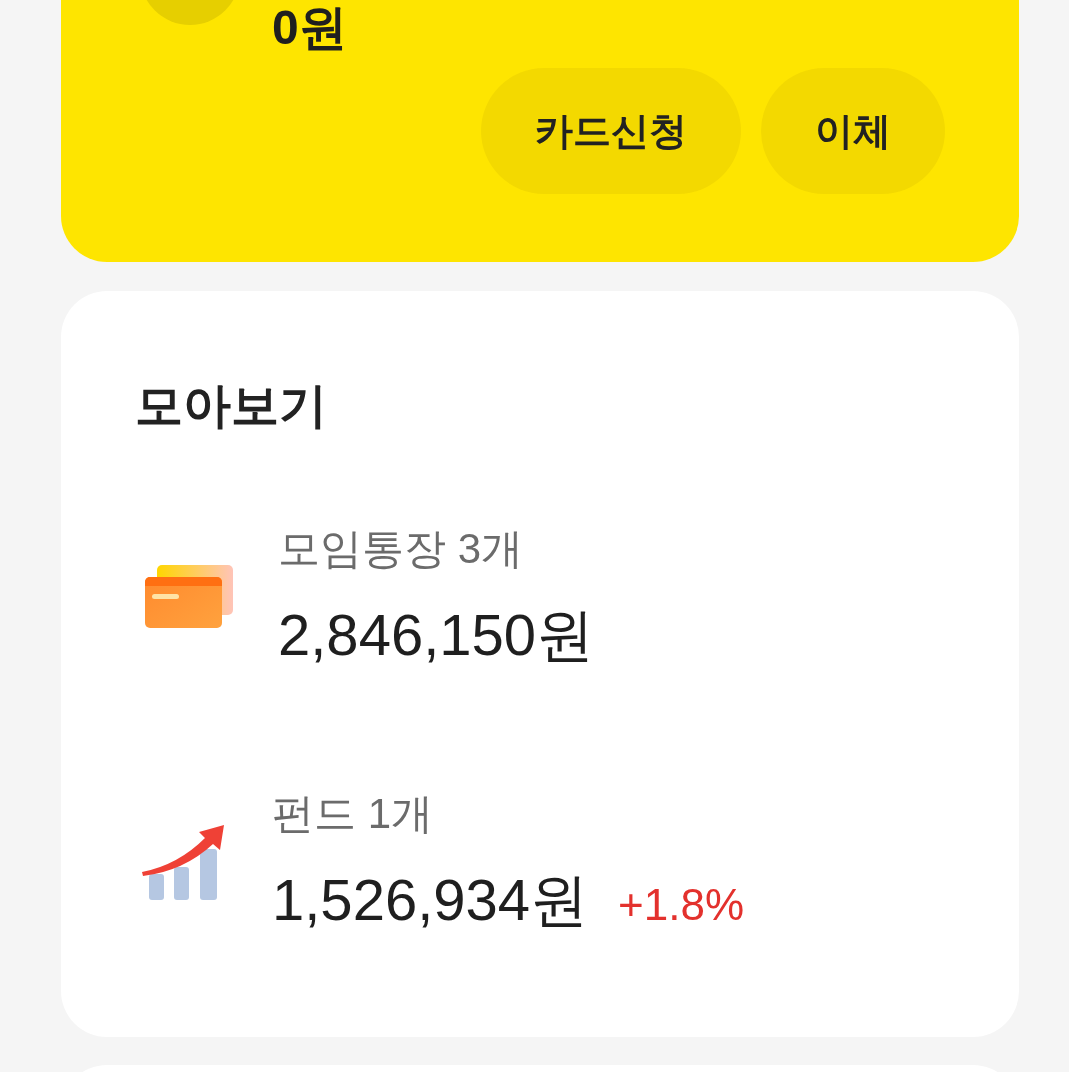 The width and height of the screenshot is (1069, 1072). I want to click on item-amount: 2,846,150원, so click(436, 635).